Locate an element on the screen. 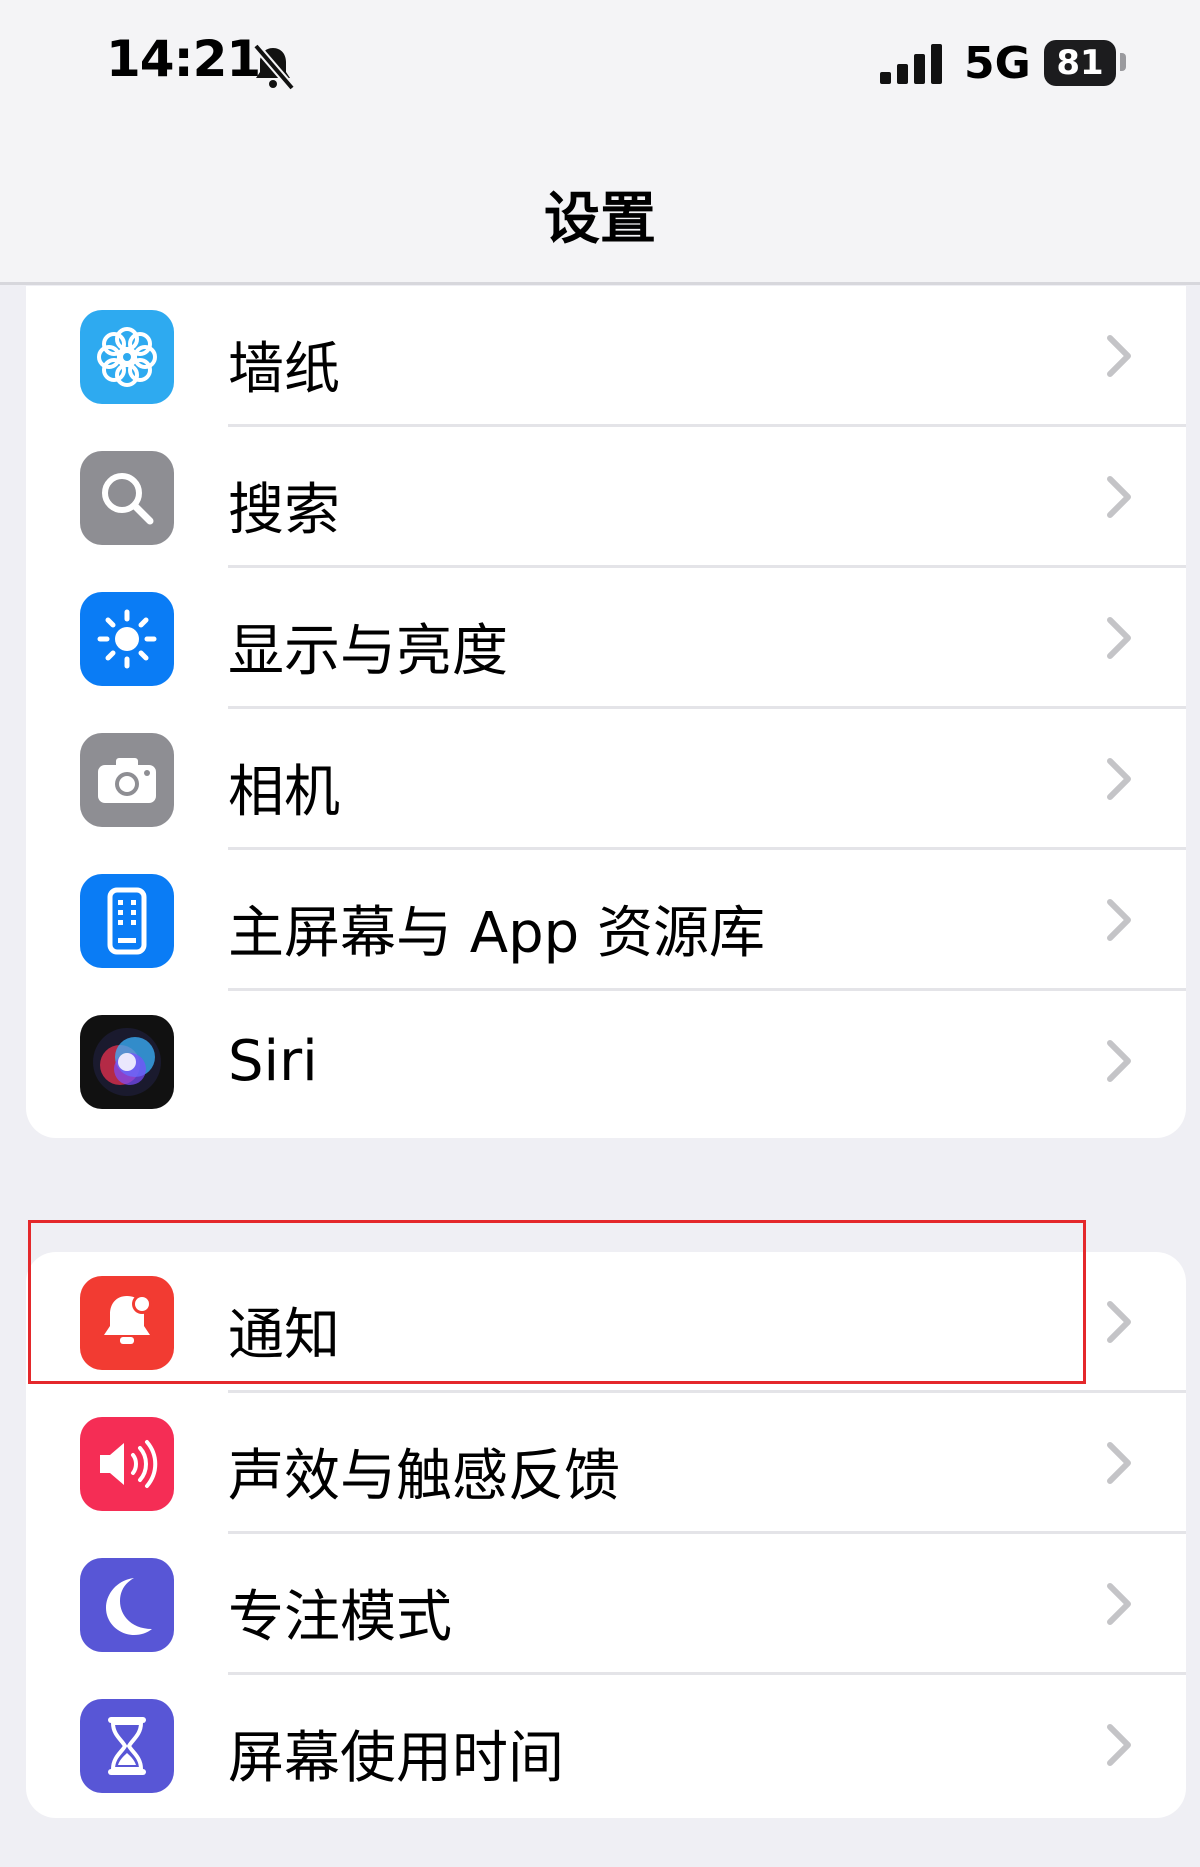 The height and width of the screenshot is (1867, 1200). settings-row-home-screen: 主屏幕与 App 资源库 is located at coordinates (606, 920).